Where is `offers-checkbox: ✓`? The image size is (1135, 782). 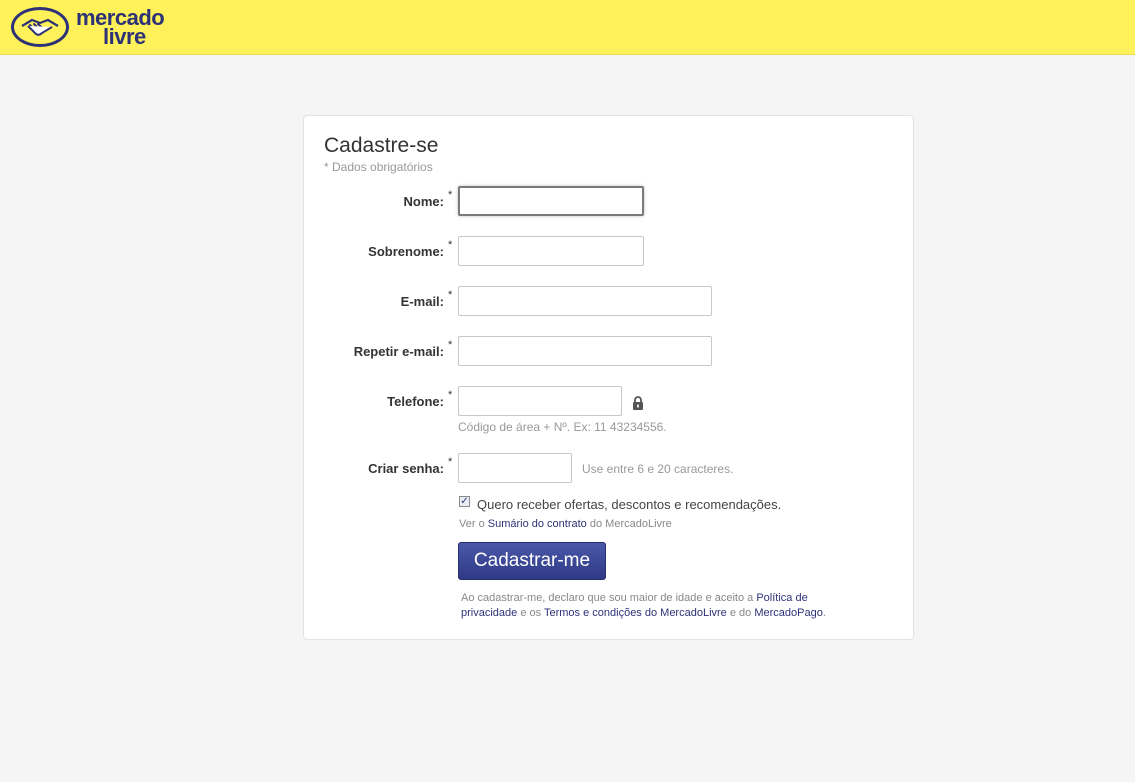 offers-checkbox: ✓ is located at coordinates (464, 501).